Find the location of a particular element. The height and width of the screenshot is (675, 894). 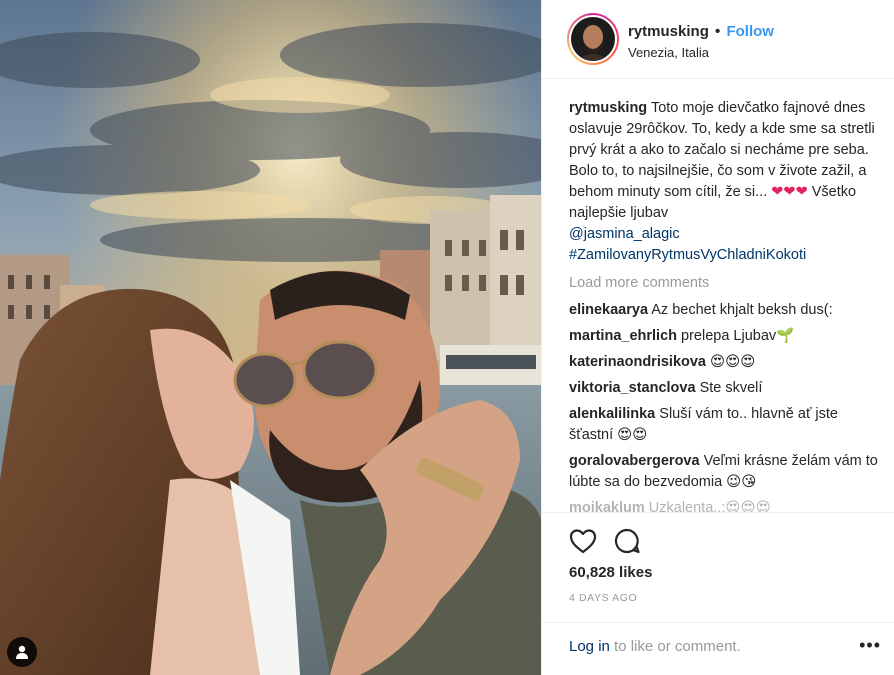

comment-text: Uzkalenta..:😍😍😍 is located at coordinates (709, 506).